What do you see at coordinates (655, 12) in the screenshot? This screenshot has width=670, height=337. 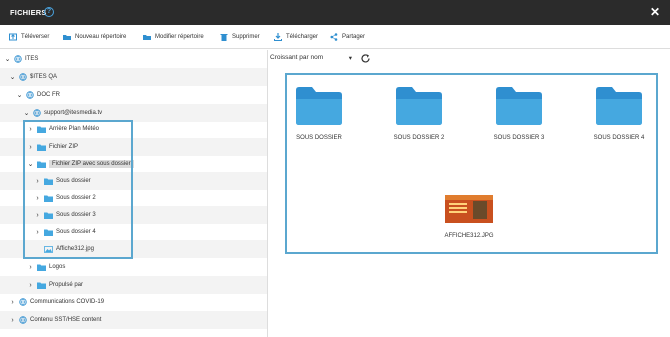 I see `close-icon: ✕` at bounding box center [655, 12].